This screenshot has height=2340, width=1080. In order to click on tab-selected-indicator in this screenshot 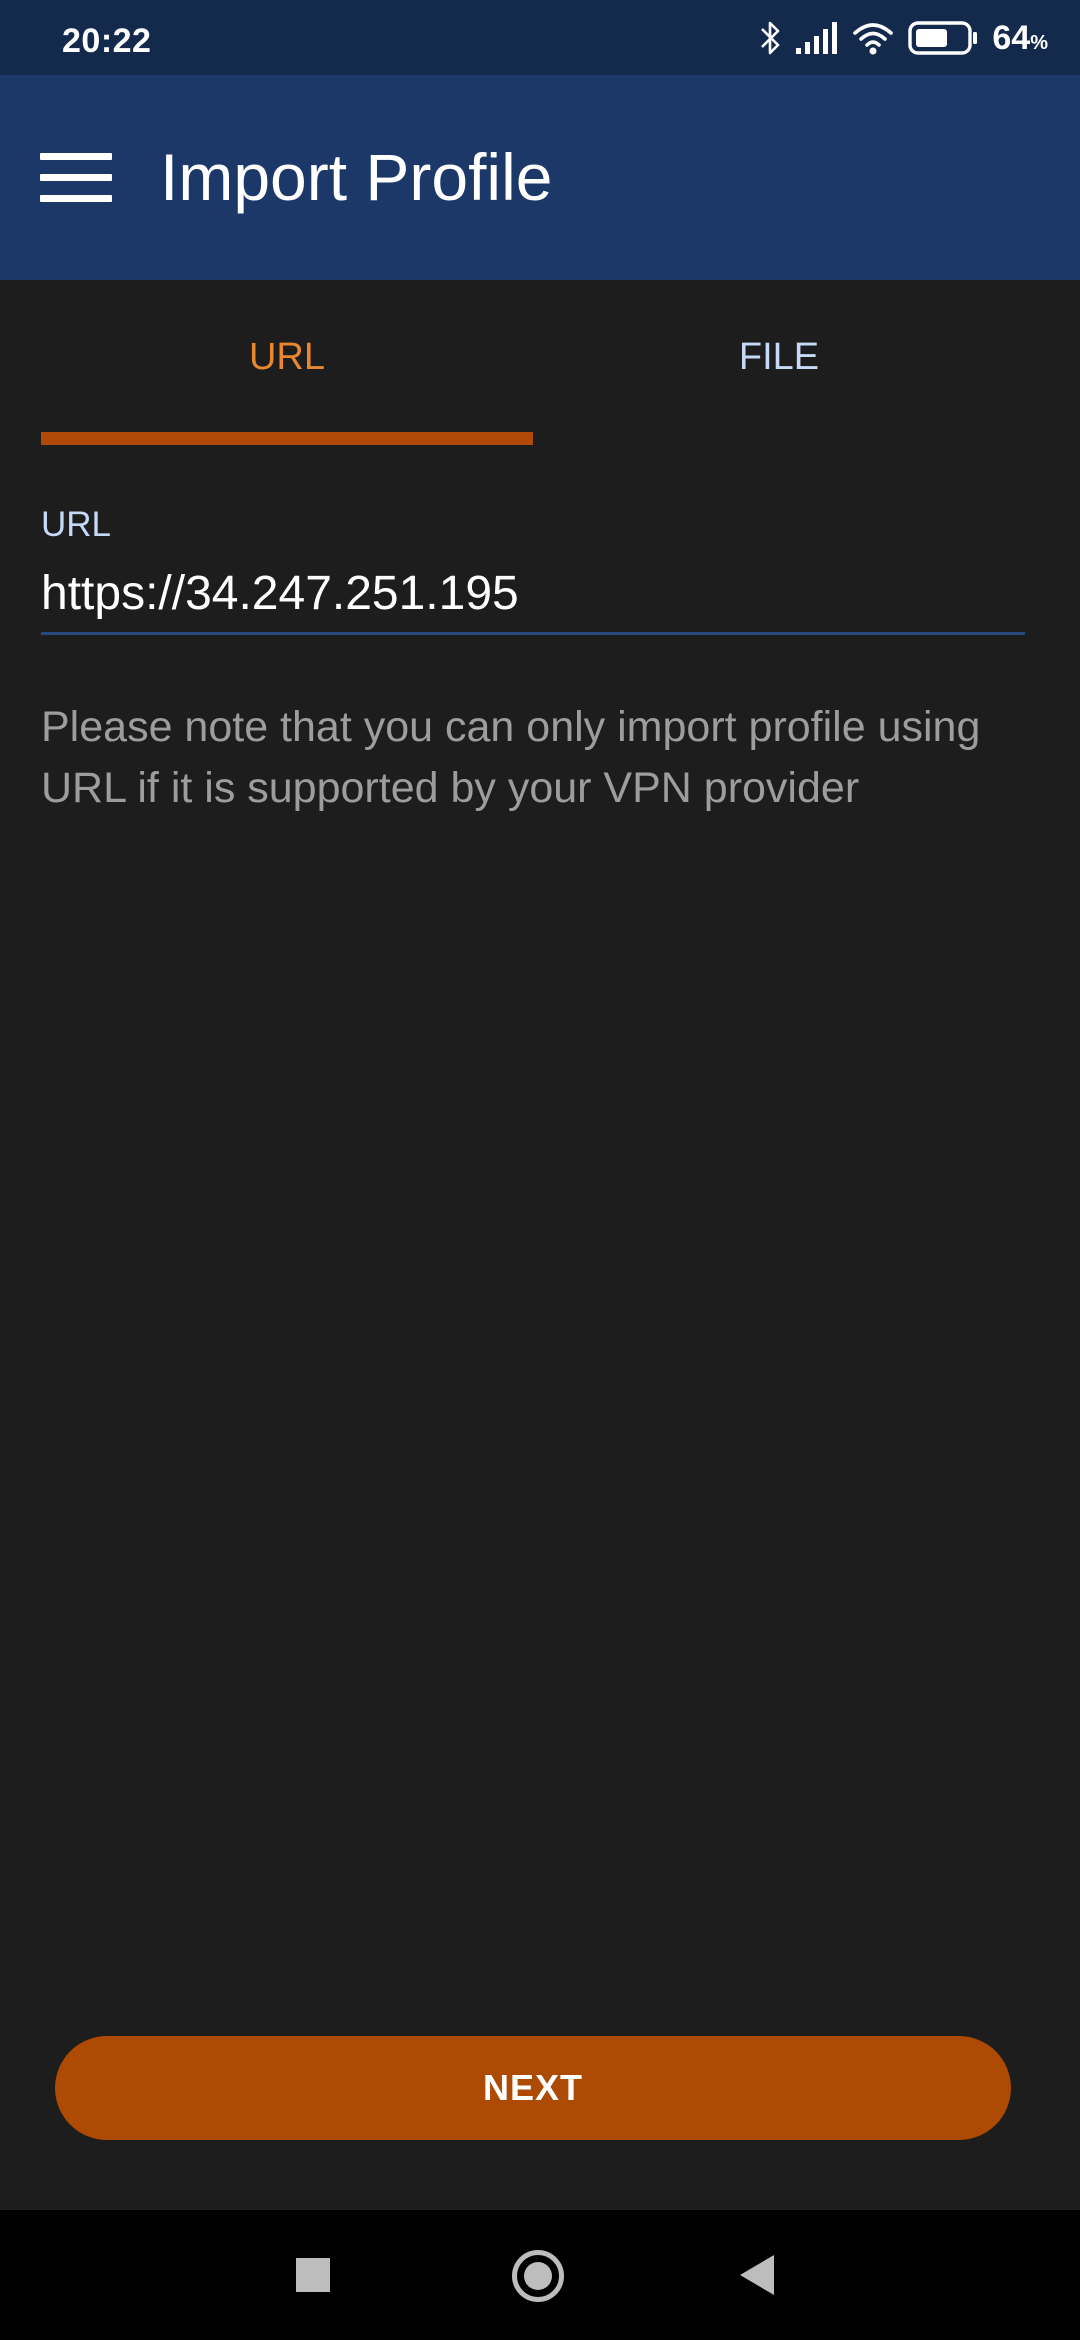, I will do `click(287, 438)`.